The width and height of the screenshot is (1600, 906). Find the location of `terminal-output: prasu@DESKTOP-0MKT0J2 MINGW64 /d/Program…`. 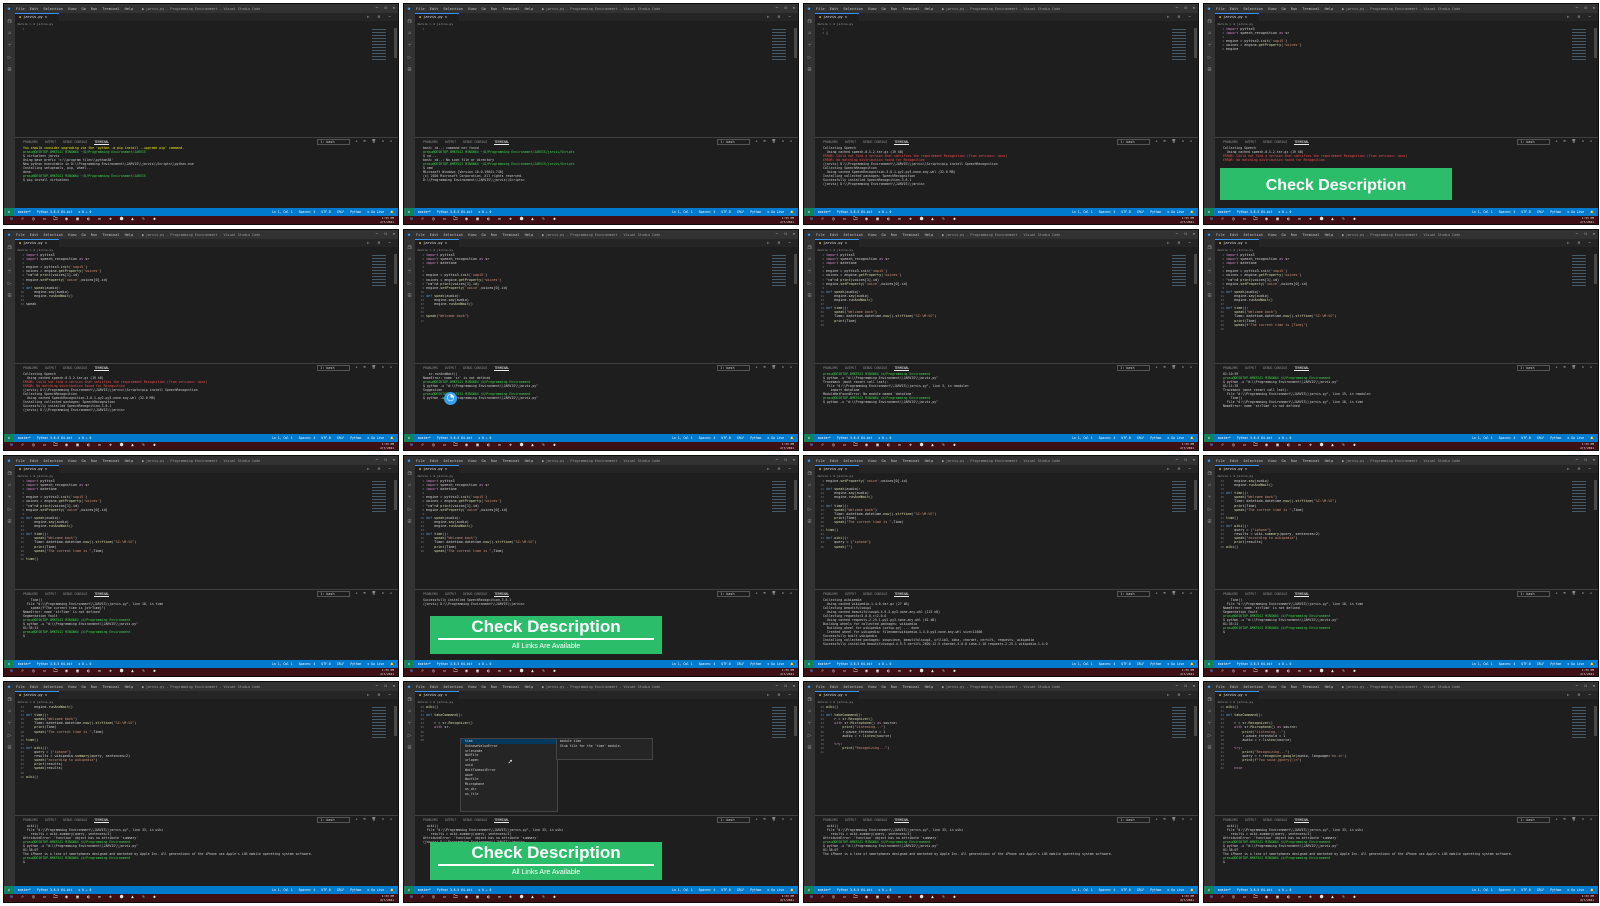

terminal-output: prasu@DESKTOP-0MKT0J2 MINGW64 /d/Program… is located at coordinates (1004, 388).